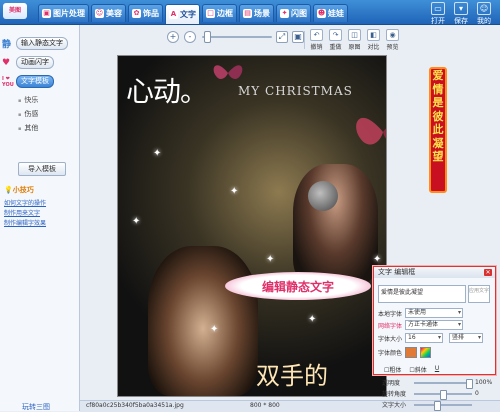 The width and height of the screenshot is (500, 412). I want to click on boy-figure, so click(203, 321).